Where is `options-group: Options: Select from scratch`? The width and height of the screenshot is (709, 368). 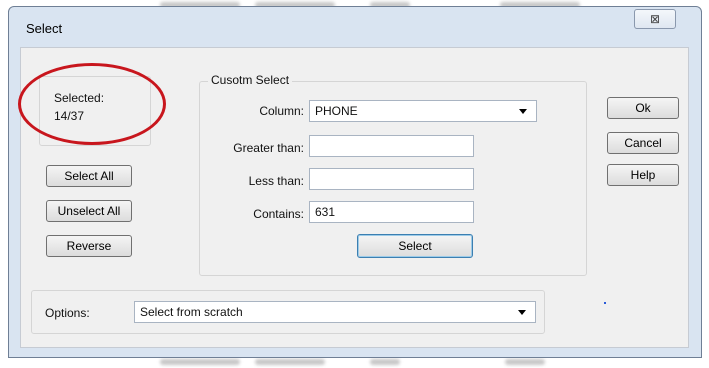
options-group: Options: Select from scratch is located at coordinates (288, 312).